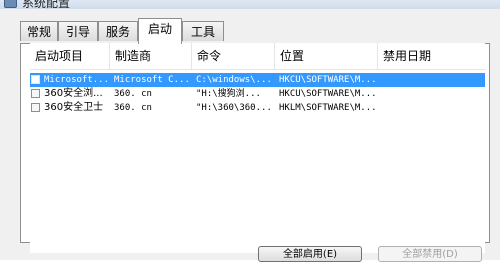 This screenshot has width=500, height=263. Describe the element at coordinates (10, 4) in the screenshot. I see `system-config-icon` at that location.